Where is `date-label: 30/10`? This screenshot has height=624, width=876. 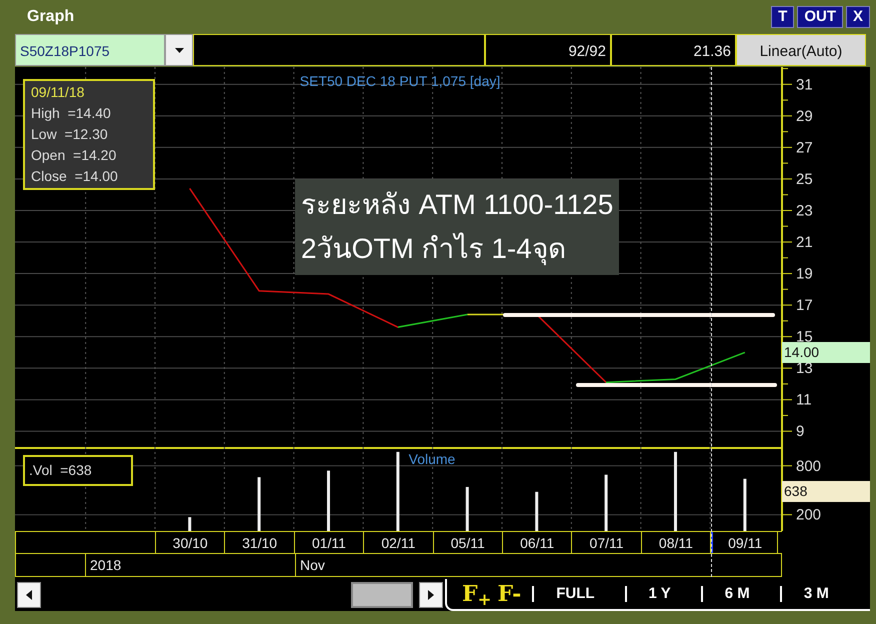 date-label: 30/10 is located at coordinates (191, 542).